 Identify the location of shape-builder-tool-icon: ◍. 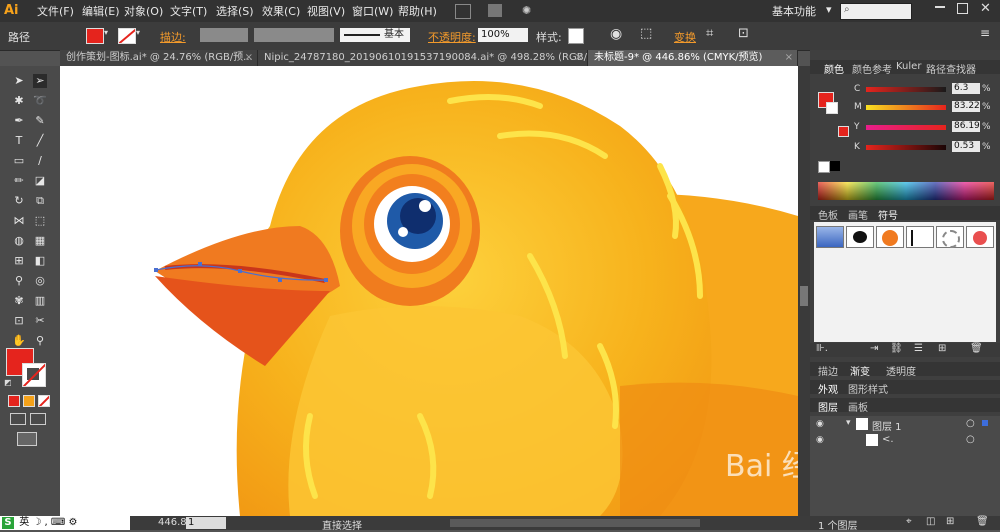
(19, 241).